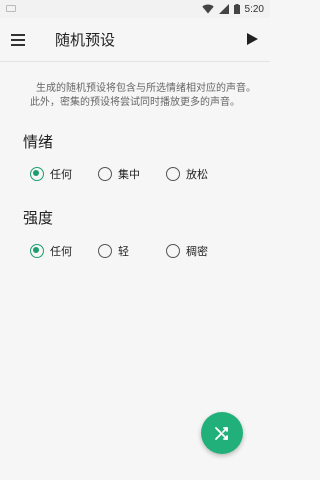  Describe the element at coordinates (197, 174) in the screenshot. I see `mood-option-relax-label: 放松` at that location.